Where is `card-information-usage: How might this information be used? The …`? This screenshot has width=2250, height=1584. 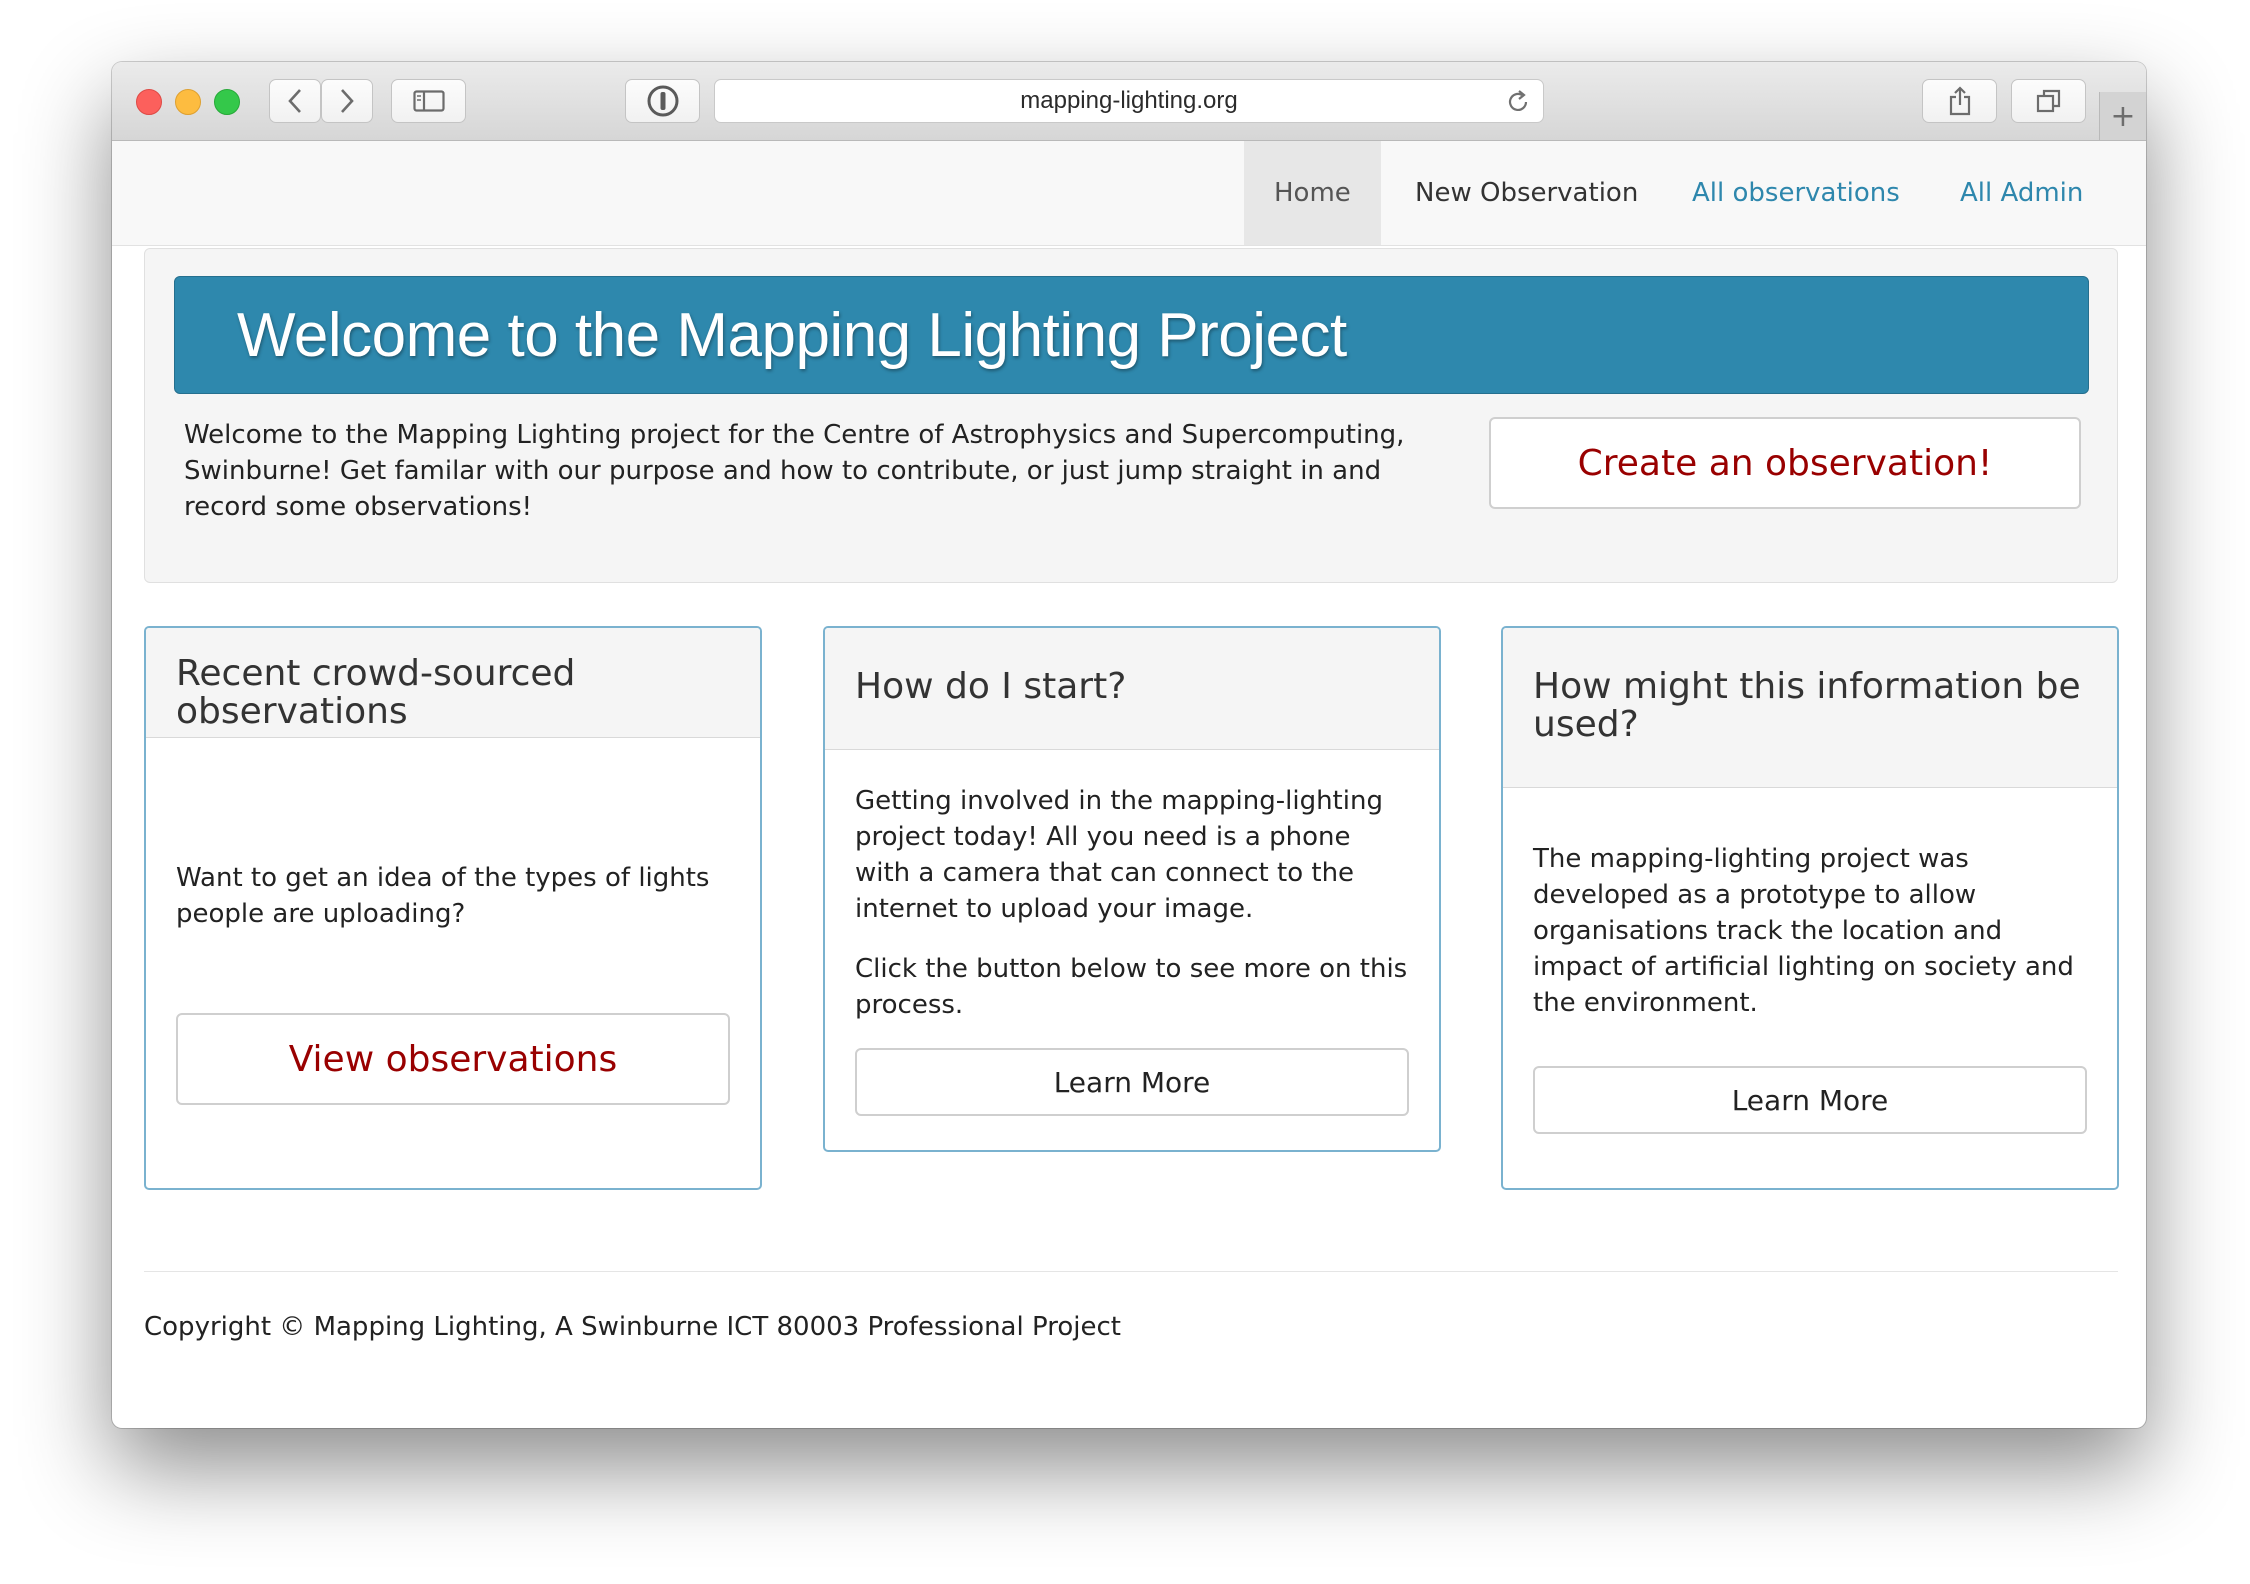
card-information-usage: How might this information be used? The … is located at coordinates (1810, 908).